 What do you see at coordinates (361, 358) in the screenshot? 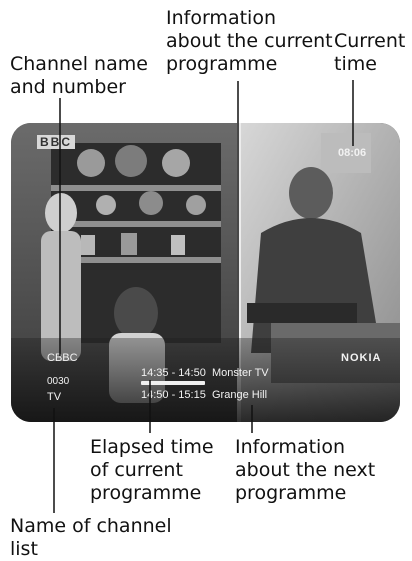
I see `nokia-brand: NOKIA` at bounding box center [361, 358].